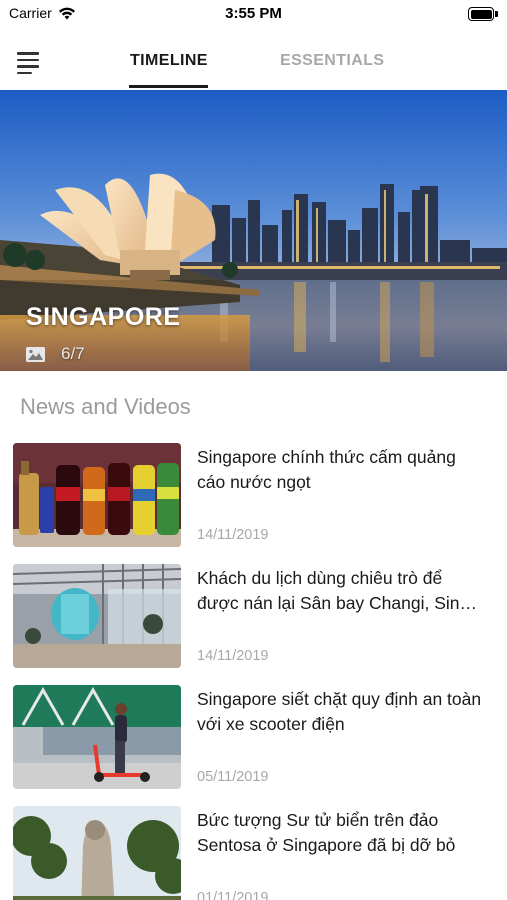 This screenshot has height=900, width=507. Describe the element at coordinates (233, 895) in the screenshot. I see `news-date: 01/11/2019` at that location.